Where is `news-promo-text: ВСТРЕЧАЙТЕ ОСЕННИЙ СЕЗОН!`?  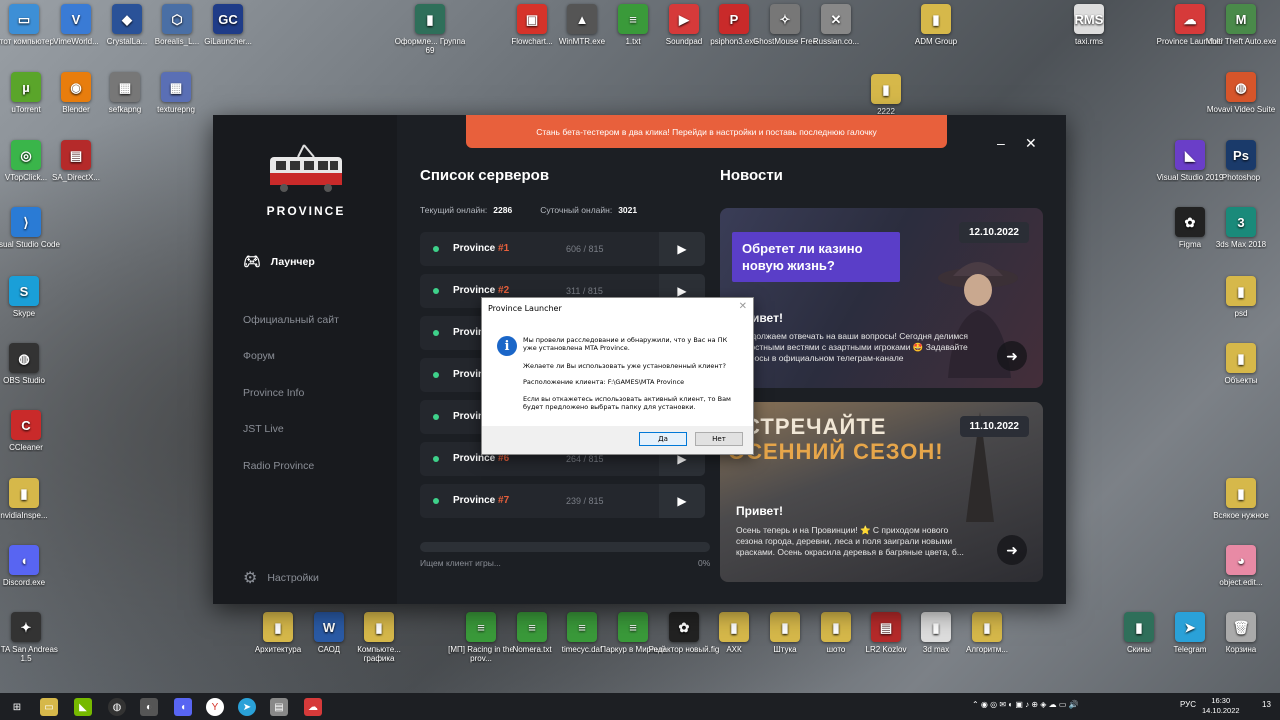 news-promo-text: ВСТРЕЧАЙТЕ ОСЕННИЙ СЕЗОН! is located at coordinates (836, 439).